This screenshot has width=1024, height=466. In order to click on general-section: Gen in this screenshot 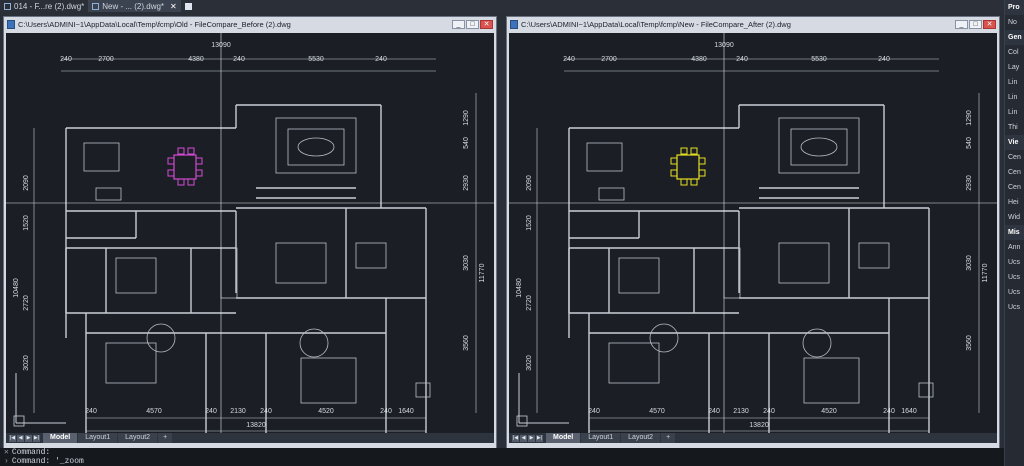, I will do `click(1014, 37)`.